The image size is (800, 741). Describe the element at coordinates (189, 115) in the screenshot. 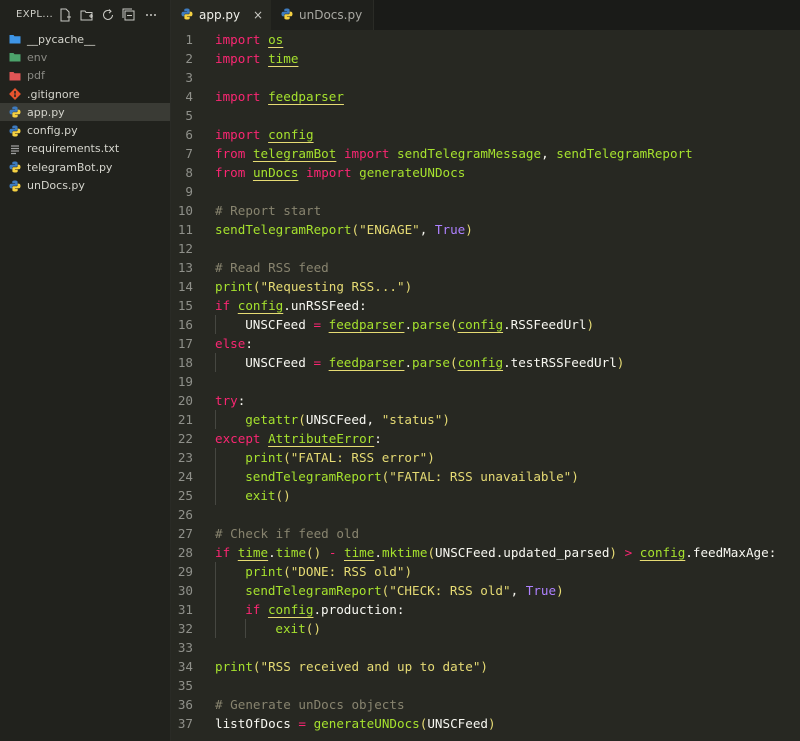

I see `line-number: 5` at that location.